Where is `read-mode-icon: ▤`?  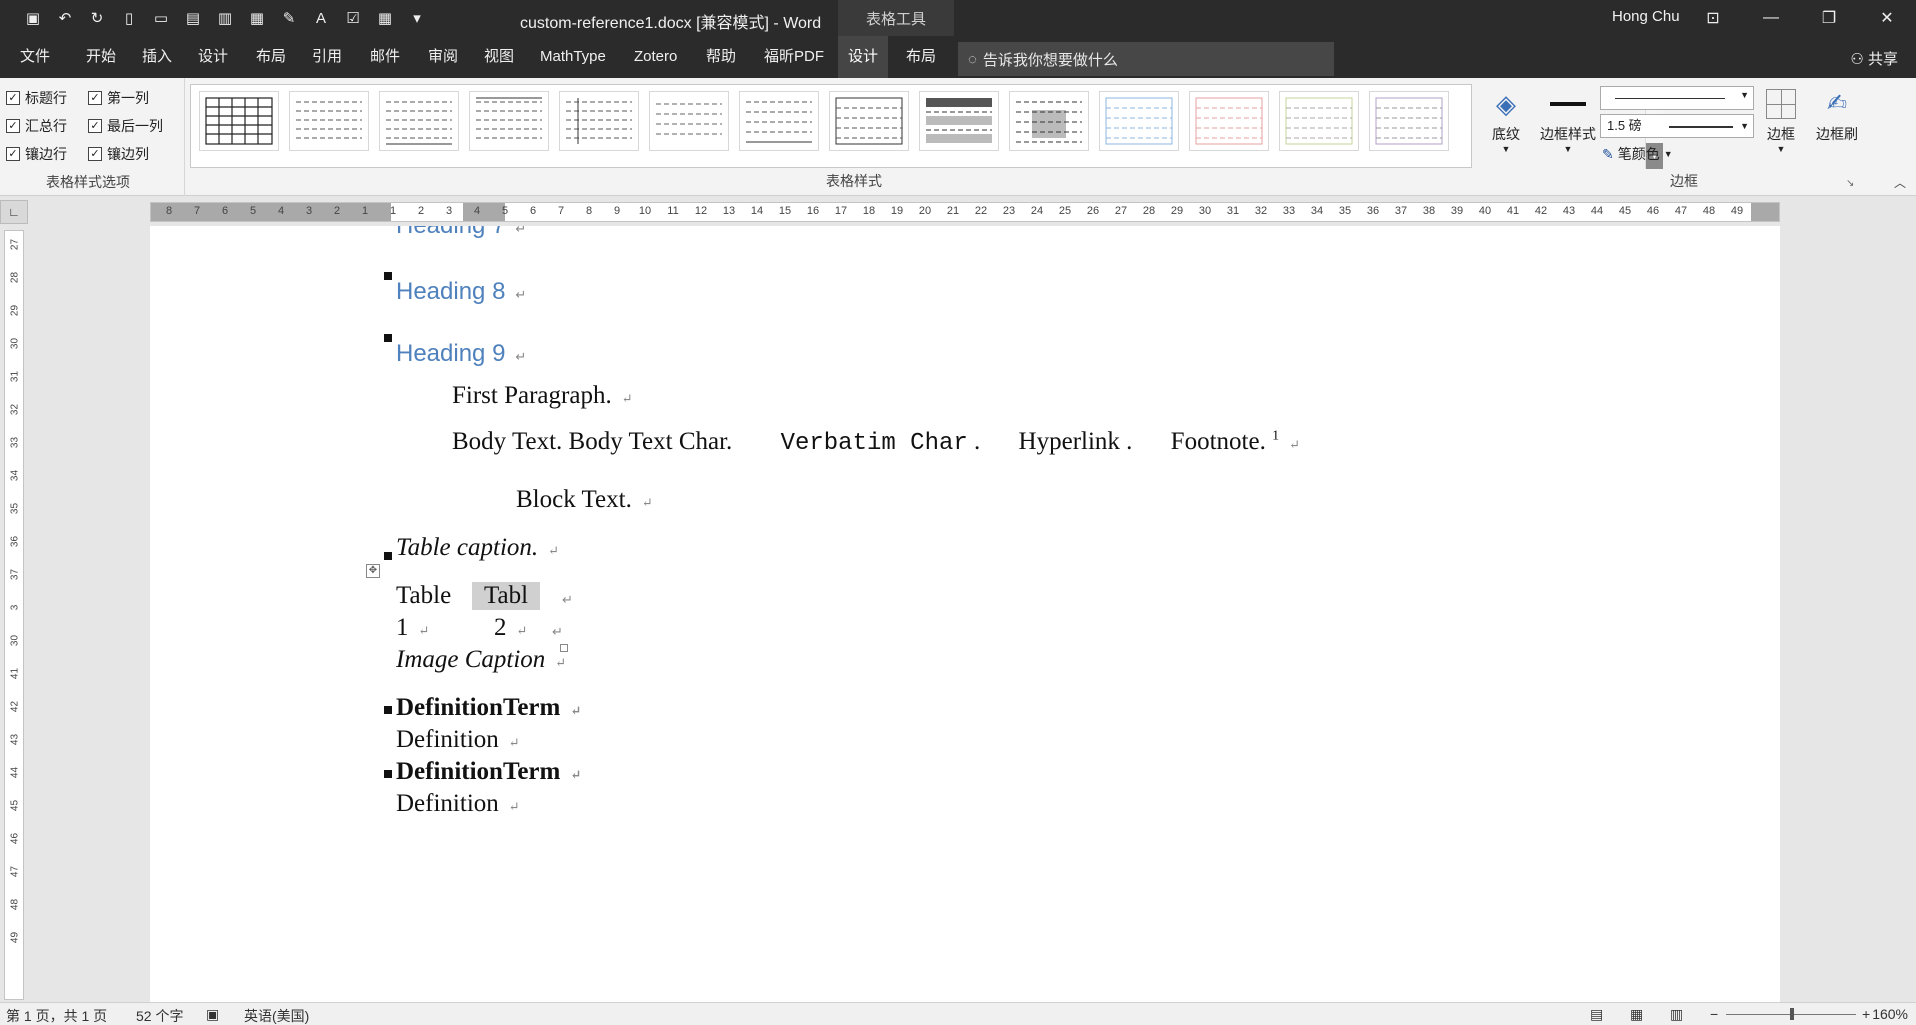
read-mode-icon: ▤ is located at coordinates (1596, 1014).